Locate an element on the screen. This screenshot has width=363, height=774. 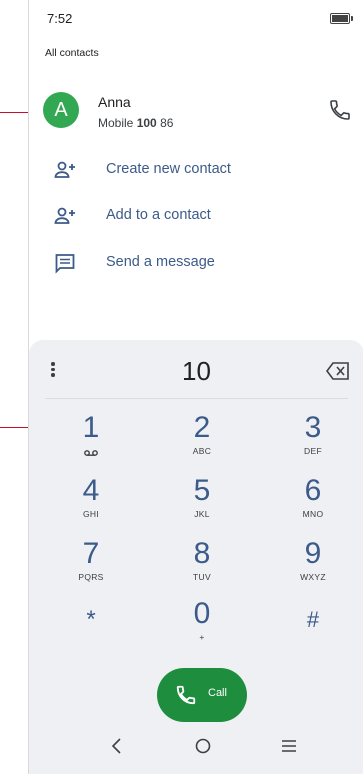
key-0: 0 + is located at coordinates (202, 628).